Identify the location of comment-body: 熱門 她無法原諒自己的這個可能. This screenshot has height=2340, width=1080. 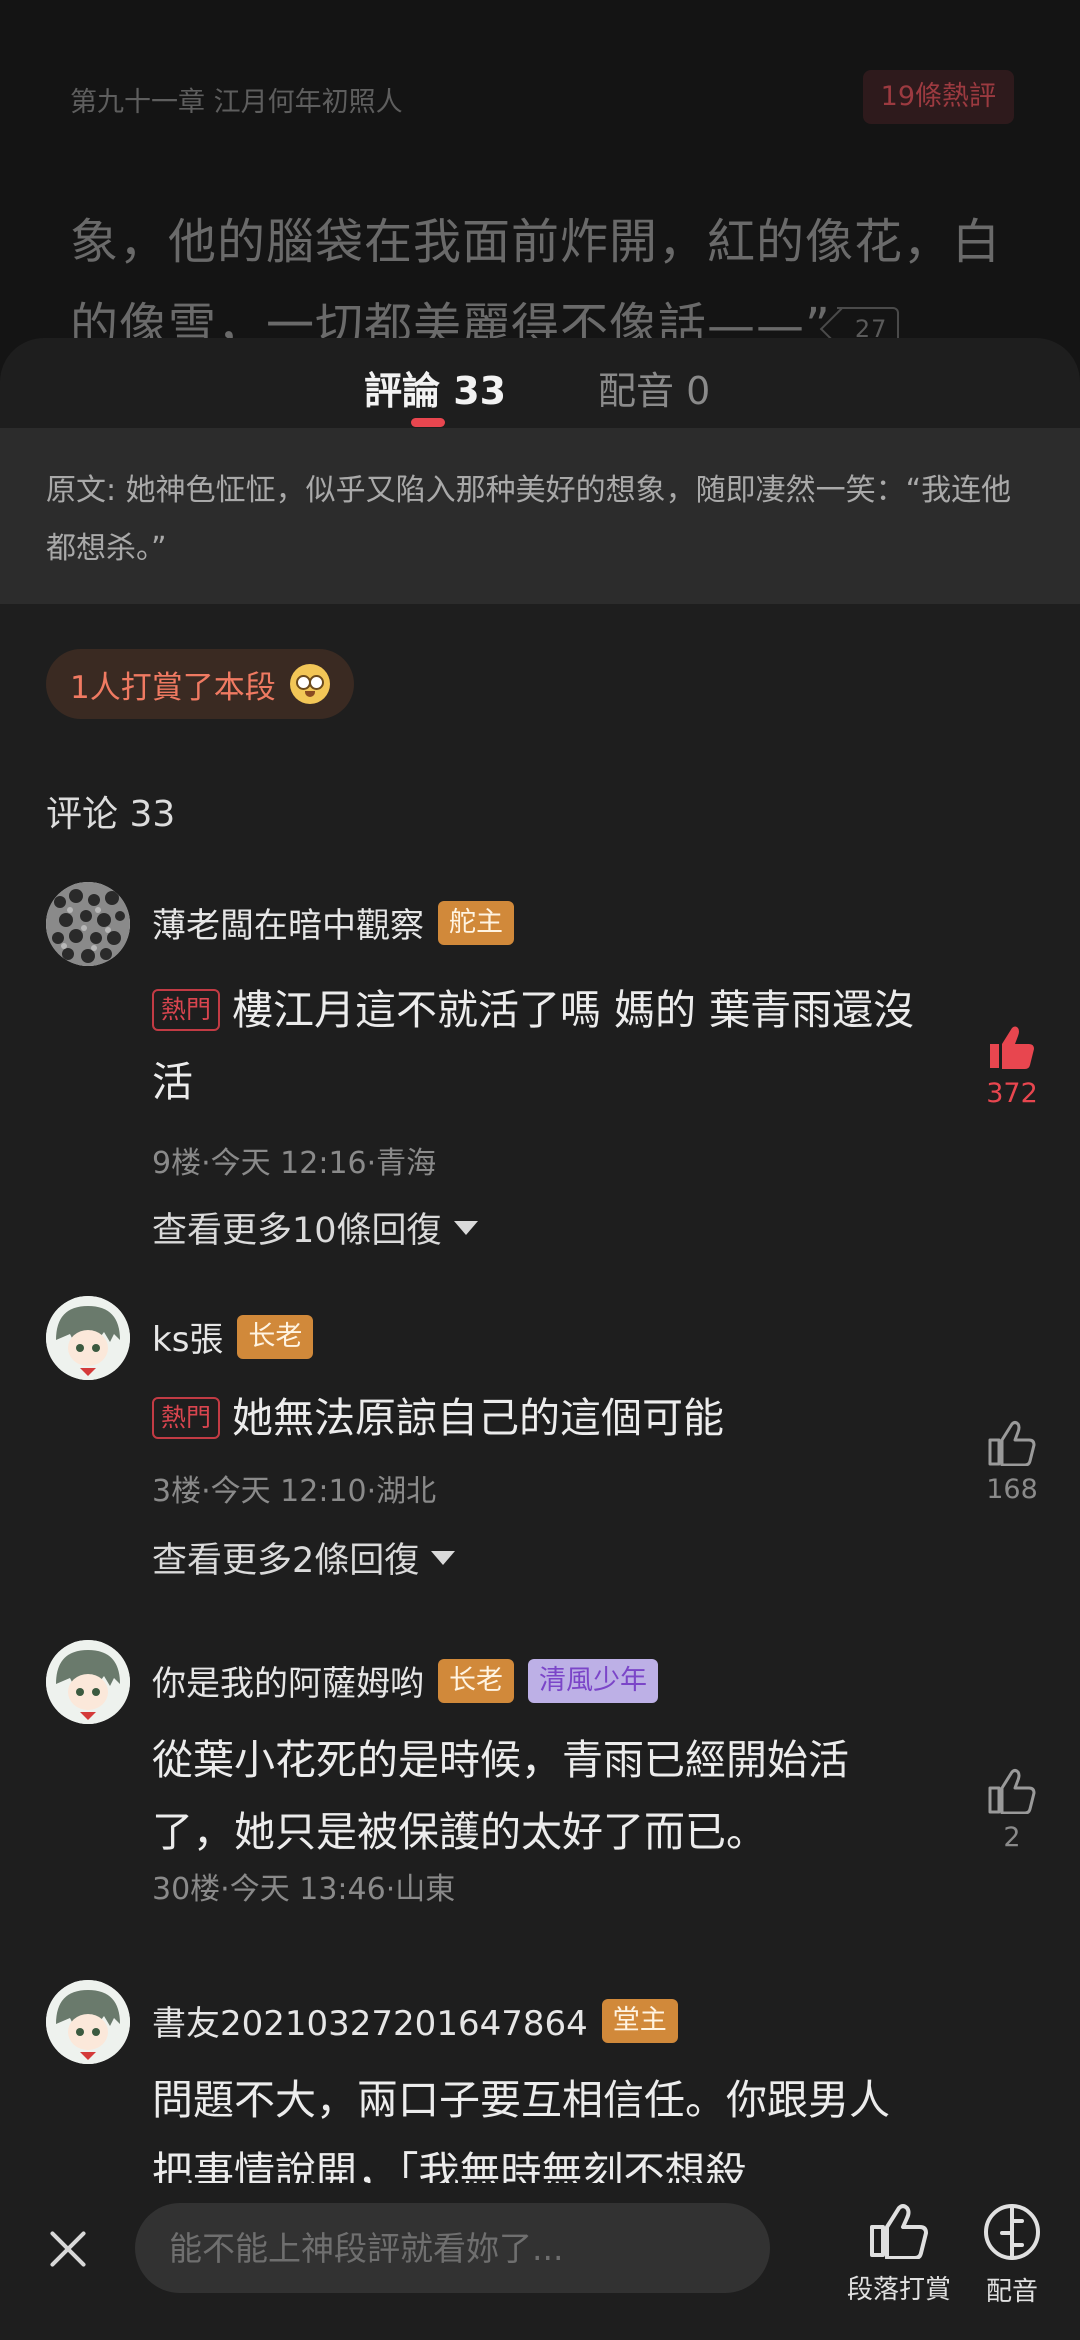
(542, 1418).